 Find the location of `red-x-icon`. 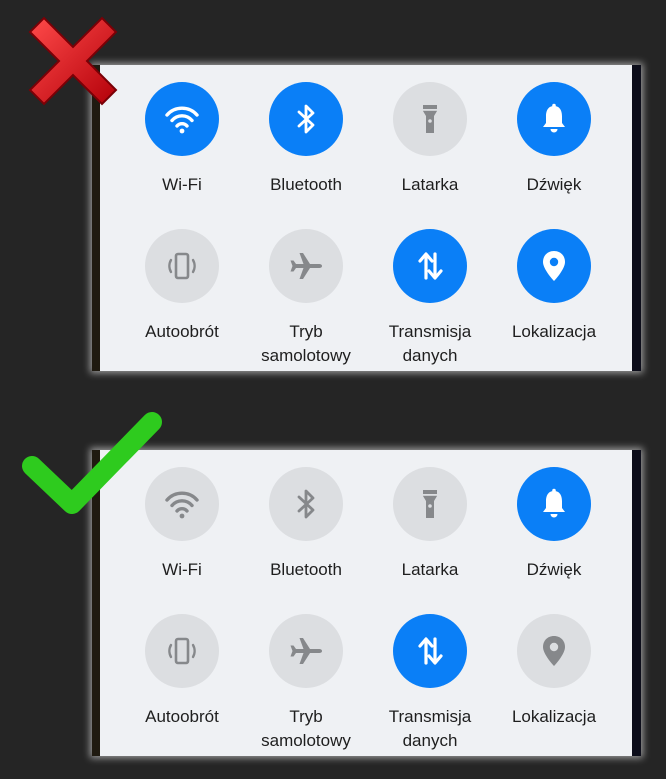

red-x-icon is located at coordinates (73, 61).